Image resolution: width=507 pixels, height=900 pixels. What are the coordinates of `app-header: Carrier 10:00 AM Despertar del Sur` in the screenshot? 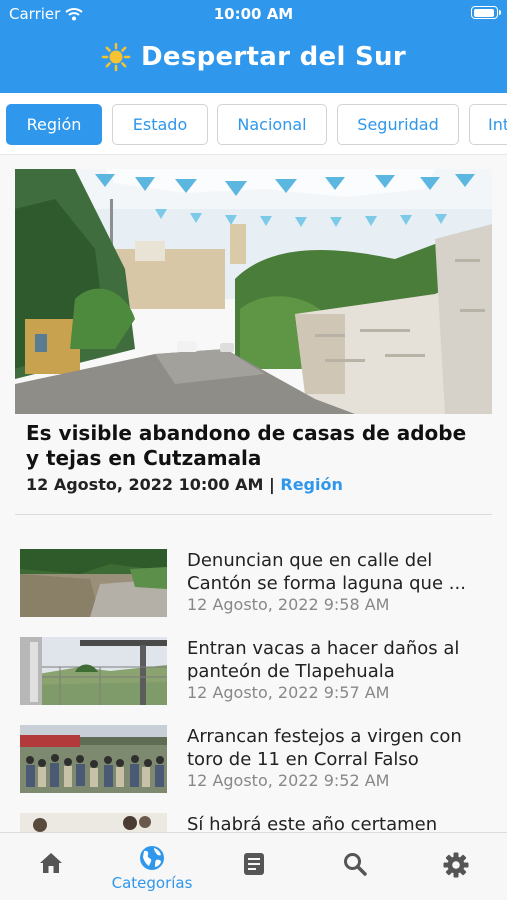 It's located at (253, 46).